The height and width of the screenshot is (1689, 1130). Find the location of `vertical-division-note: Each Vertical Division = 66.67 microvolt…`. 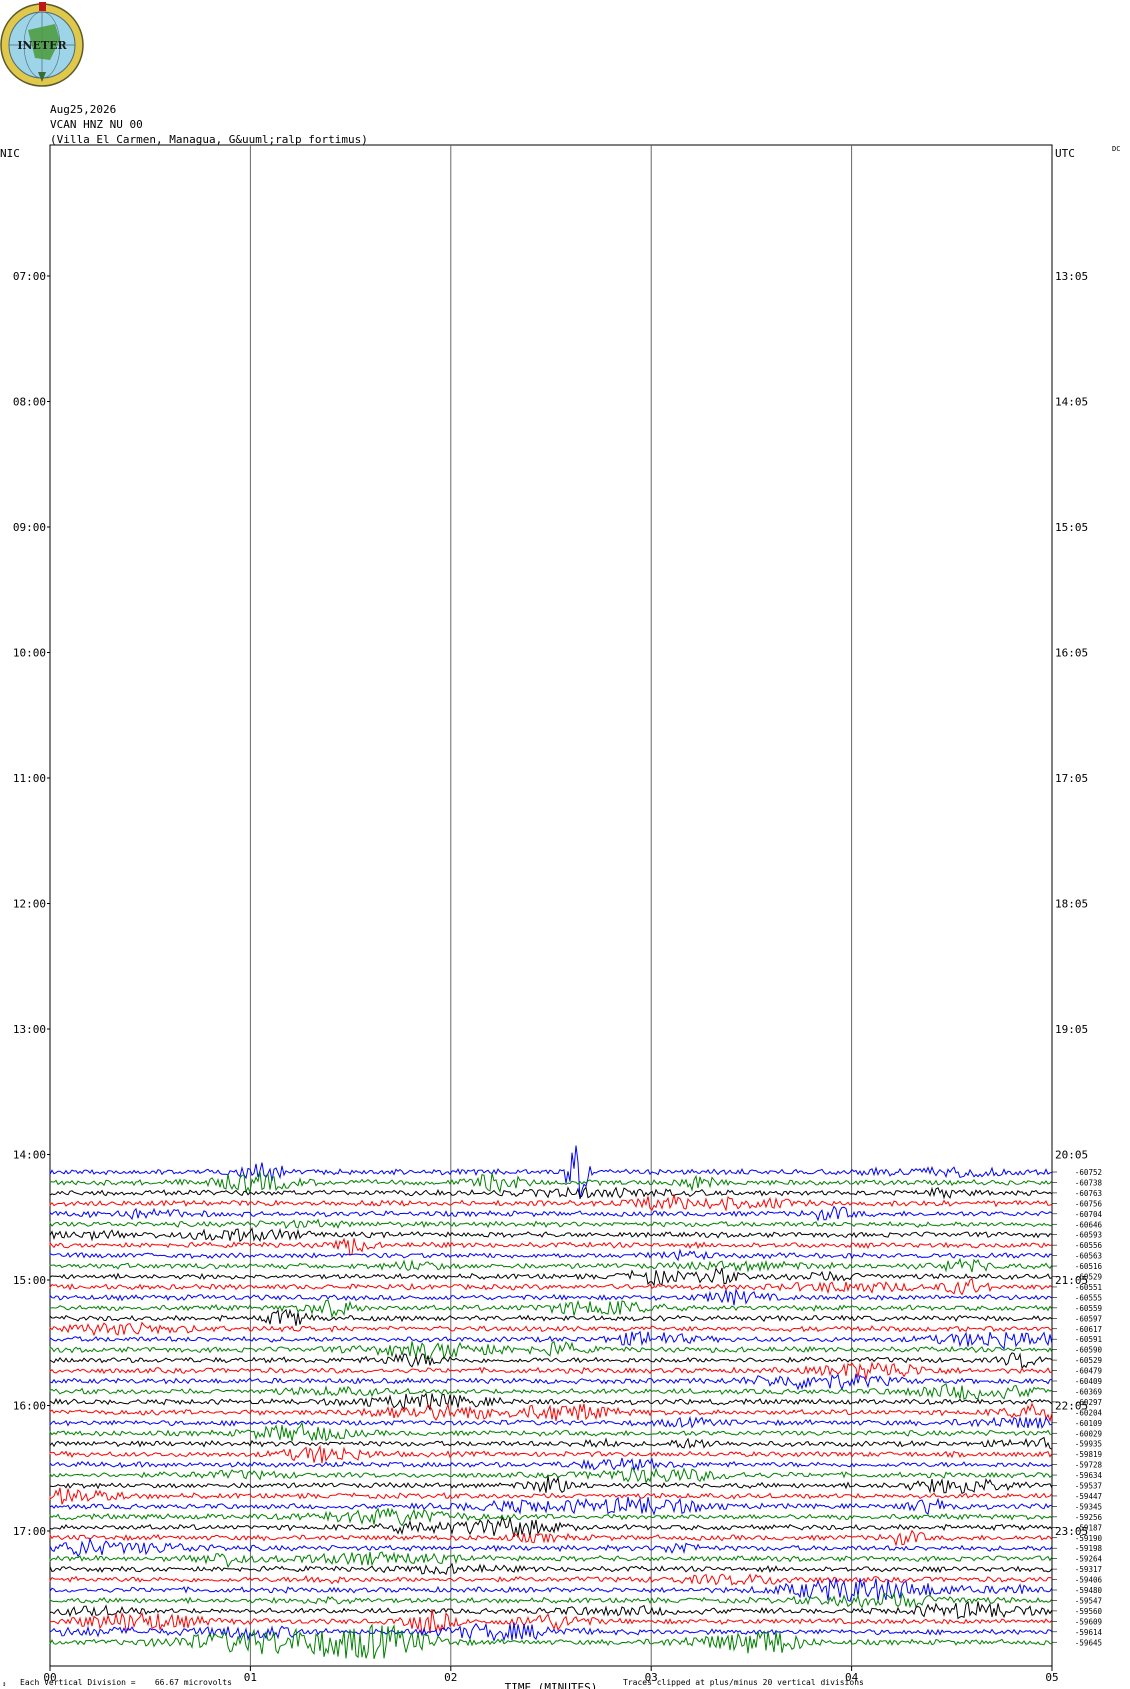

vertical-division-note: Each Vertical Division = 66.67 microvolt… is located at coordinates (126, 1682).